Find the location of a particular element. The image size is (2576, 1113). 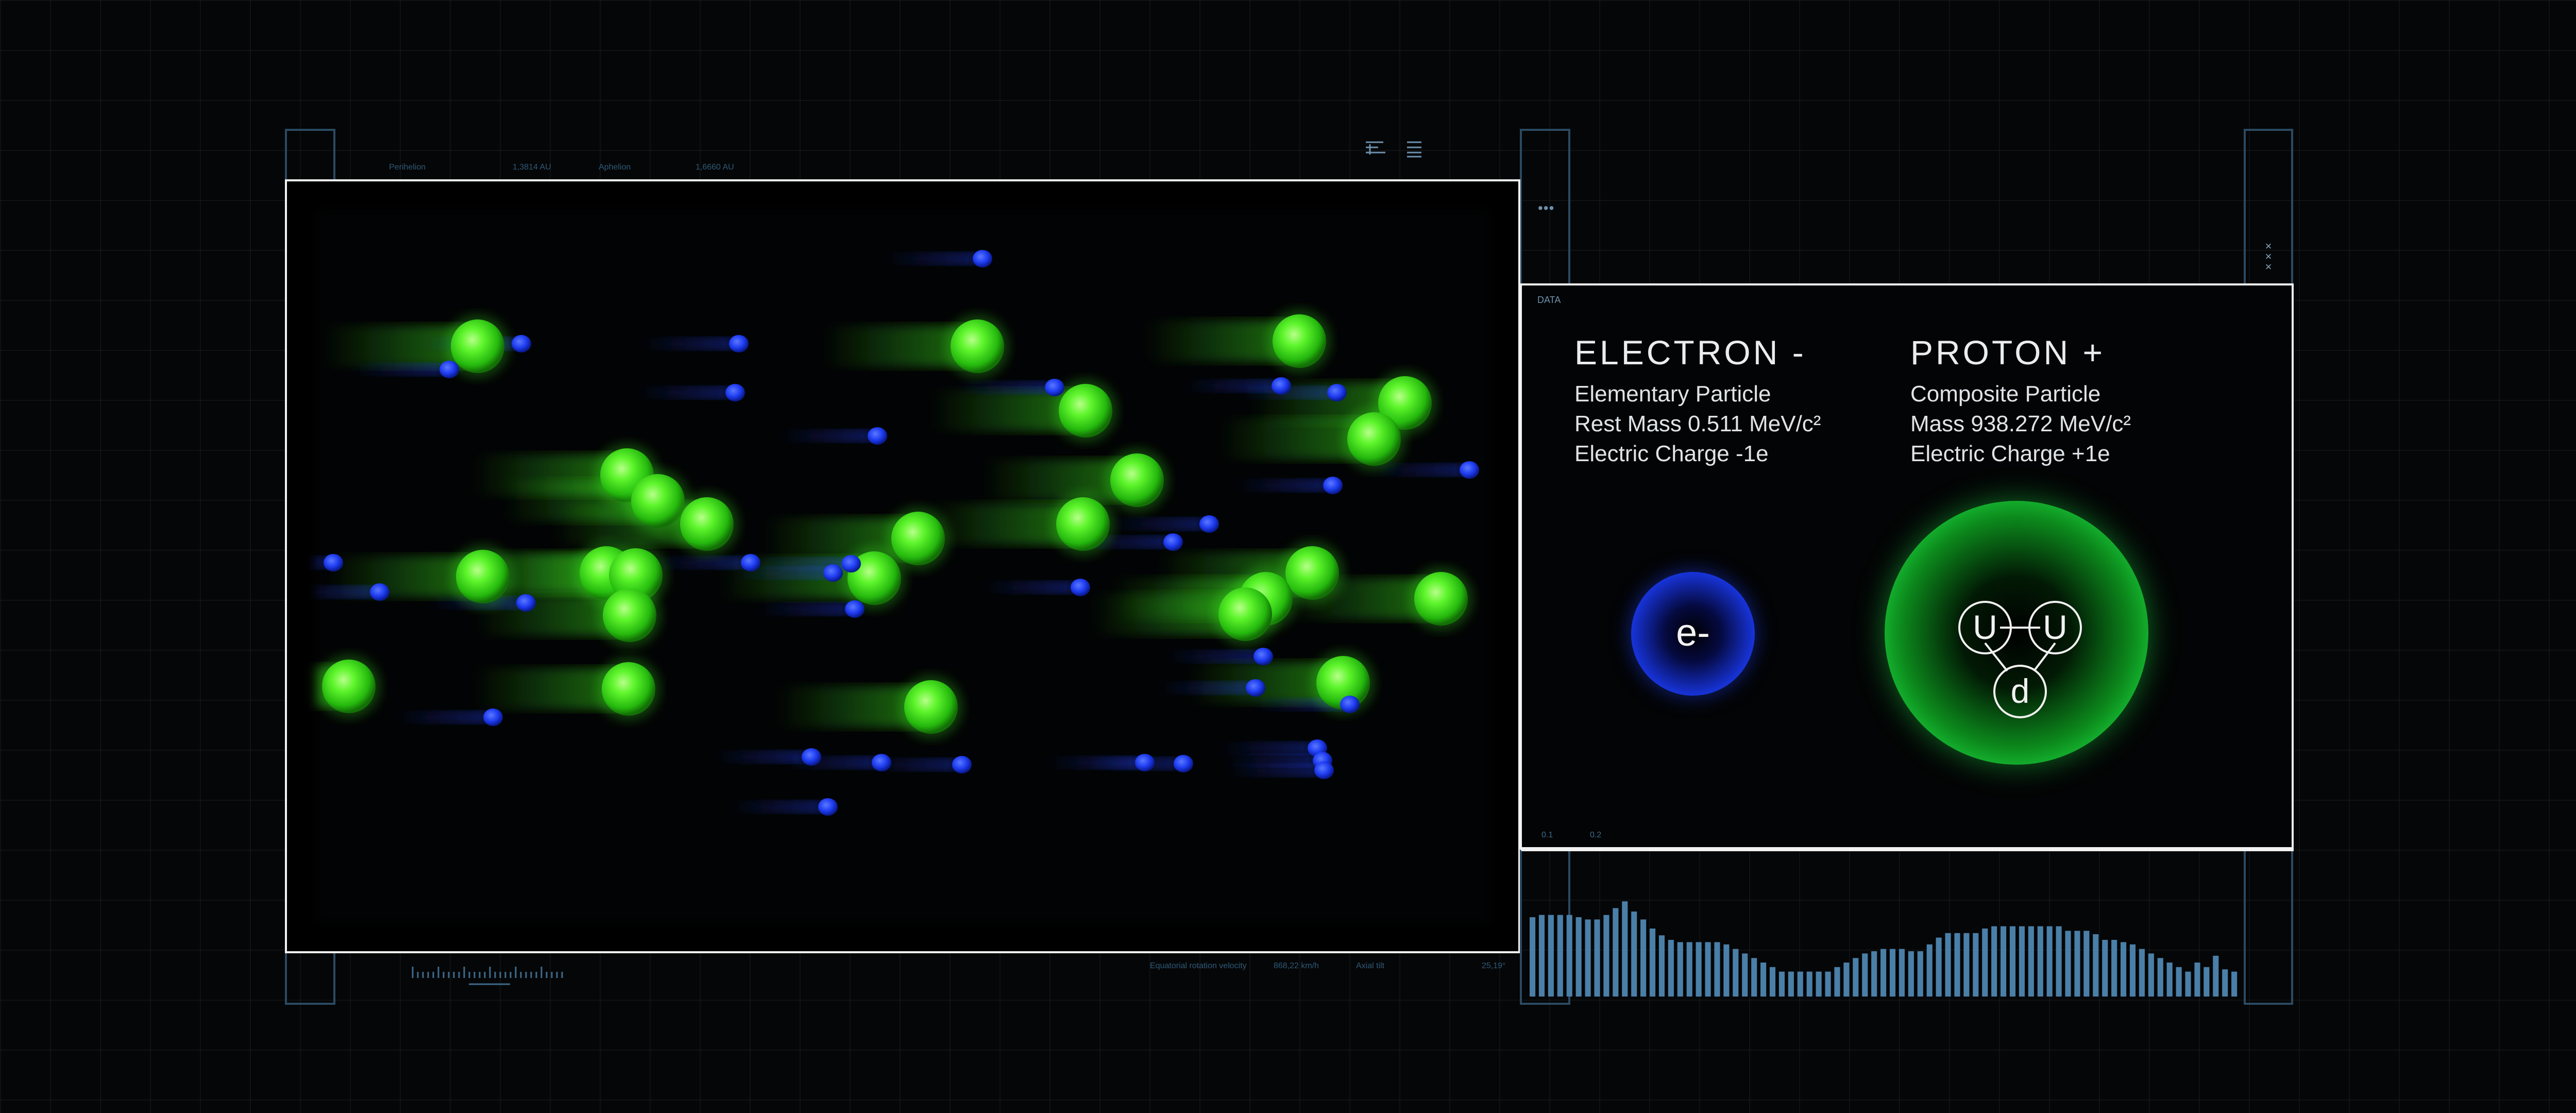

readout-perihelion-value: 1,3814 AU is located at coordinates (532, 167).